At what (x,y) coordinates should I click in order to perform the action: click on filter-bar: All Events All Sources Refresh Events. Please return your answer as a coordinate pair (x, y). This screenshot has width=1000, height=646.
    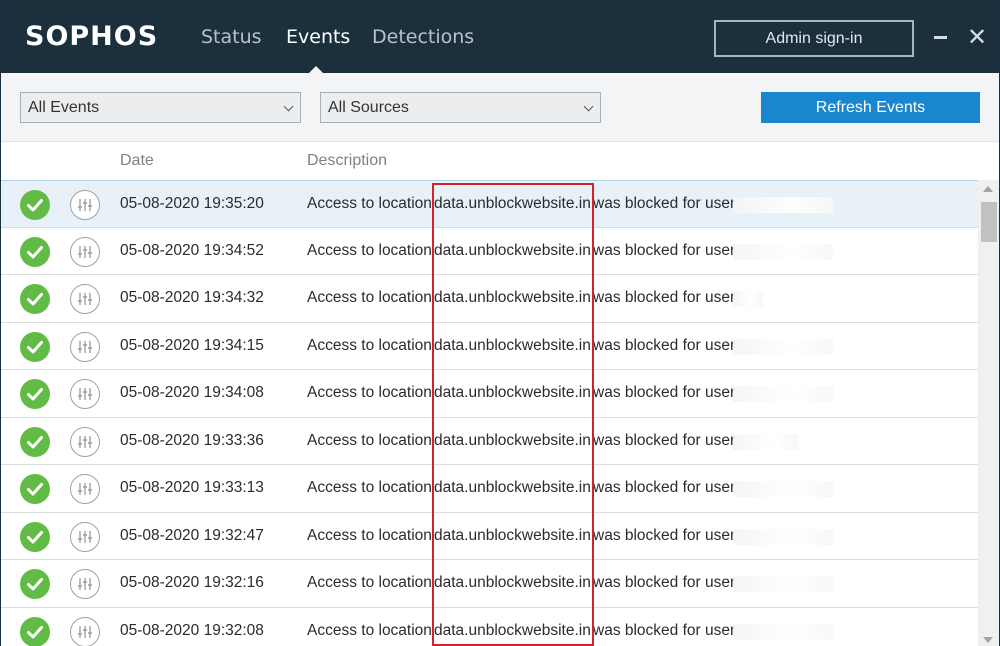
    Looking at the image, I should click on (500, 107).